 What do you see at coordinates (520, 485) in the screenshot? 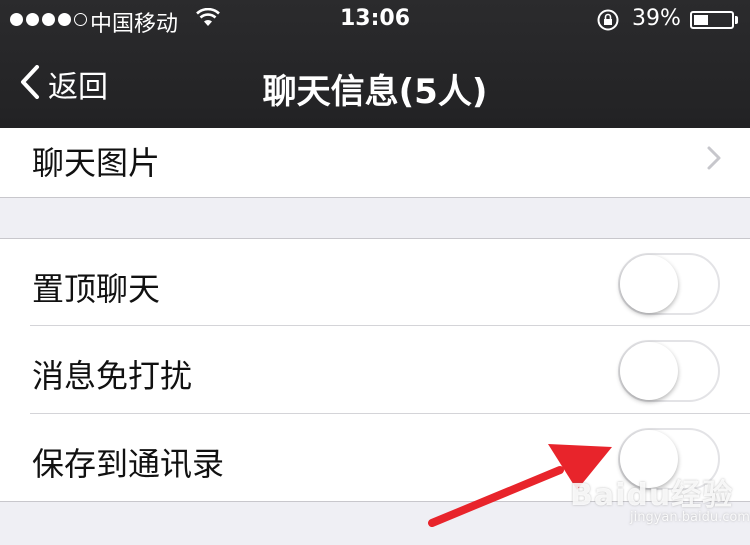
I see `annotation-arrow-icon` at bounding box center [520, 485].